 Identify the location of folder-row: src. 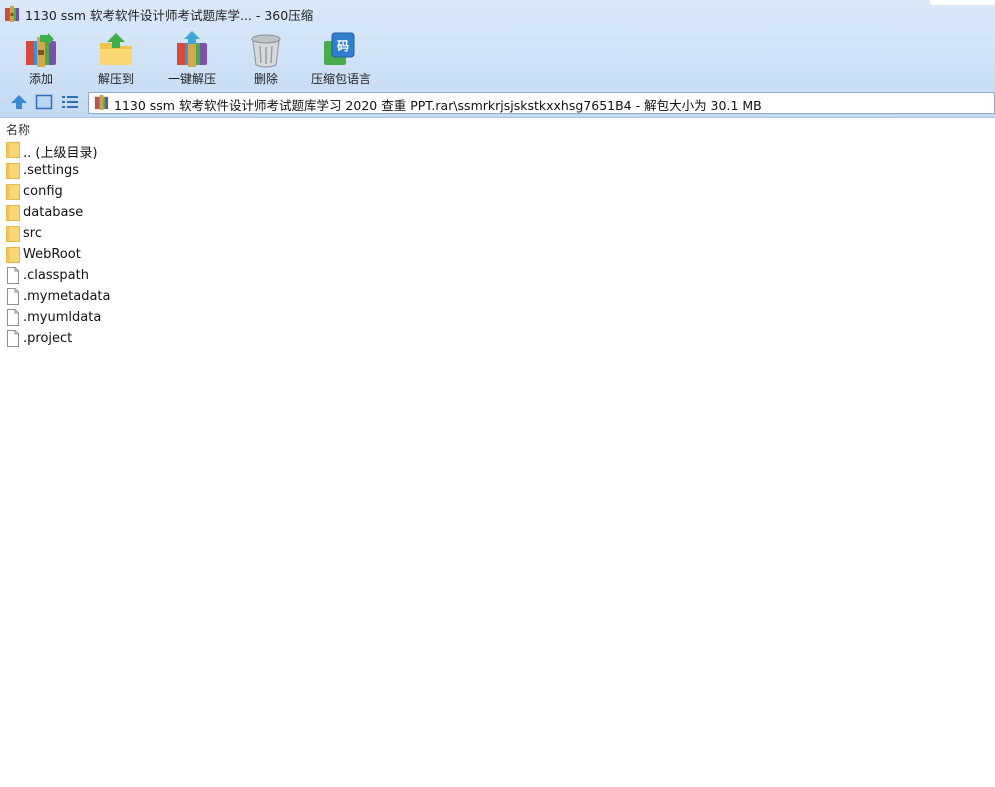
(497, 233).